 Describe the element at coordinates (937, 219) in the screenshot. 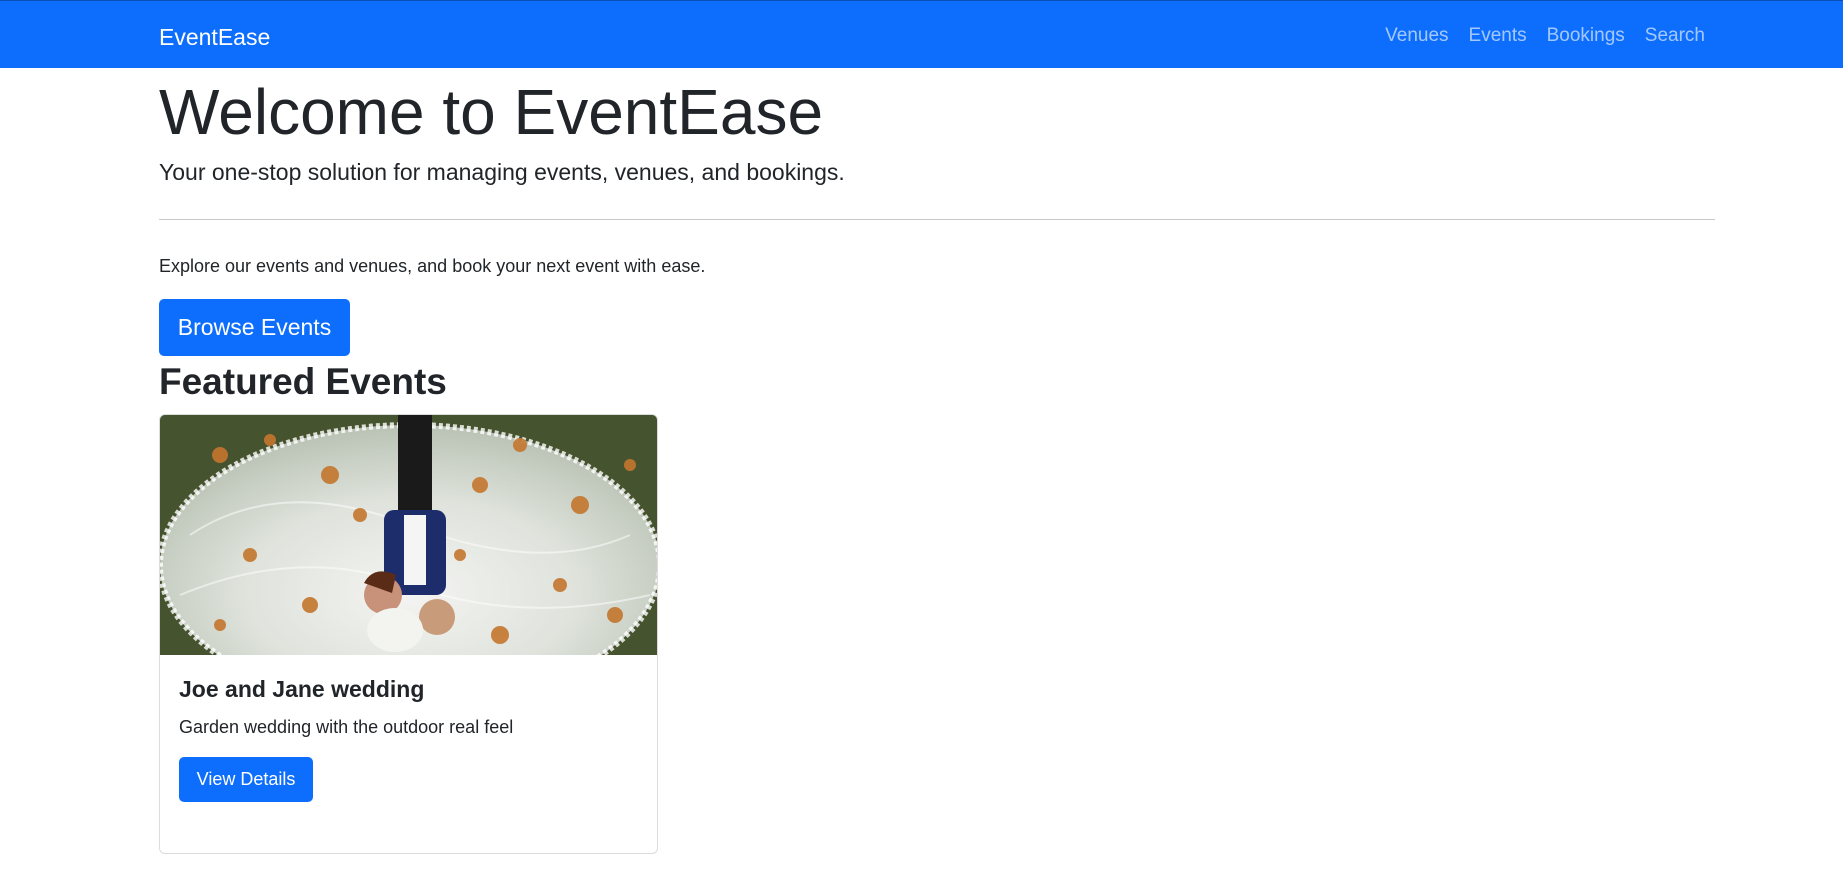

I see `divider` at that location.